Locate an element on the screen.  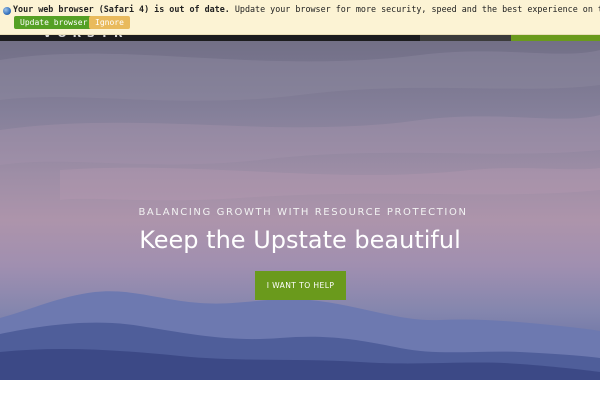
i-want-to-help-button: I WANT TO HELP is located at coordinates (300, 285).